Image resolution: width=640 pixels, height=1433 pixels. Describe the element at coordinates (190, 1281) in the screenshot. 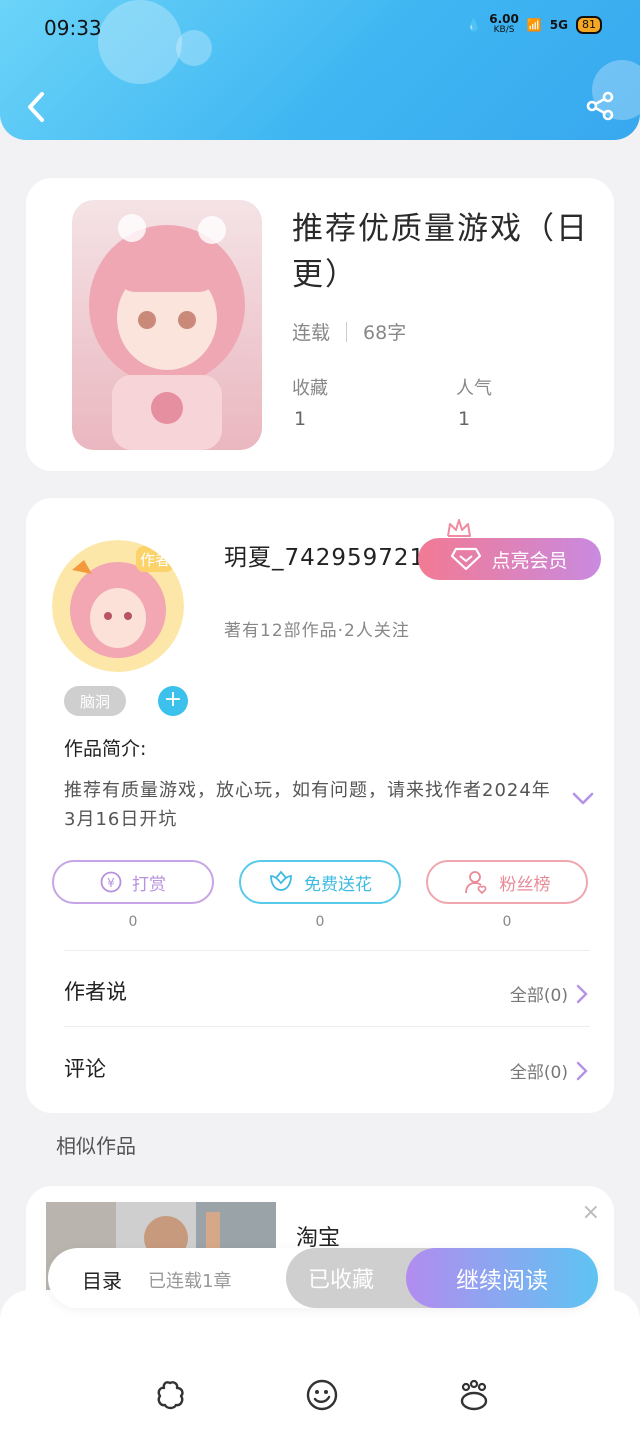

I see `chapters-status: 已连载1章` at that location.